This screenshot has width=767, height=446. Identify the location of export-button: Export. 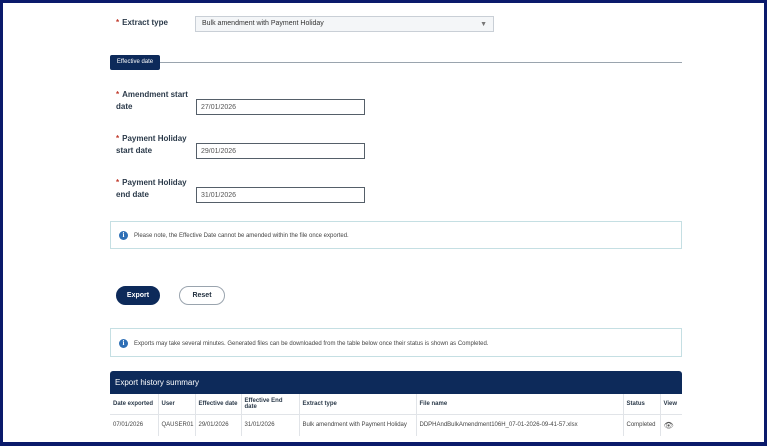
(138, 295).